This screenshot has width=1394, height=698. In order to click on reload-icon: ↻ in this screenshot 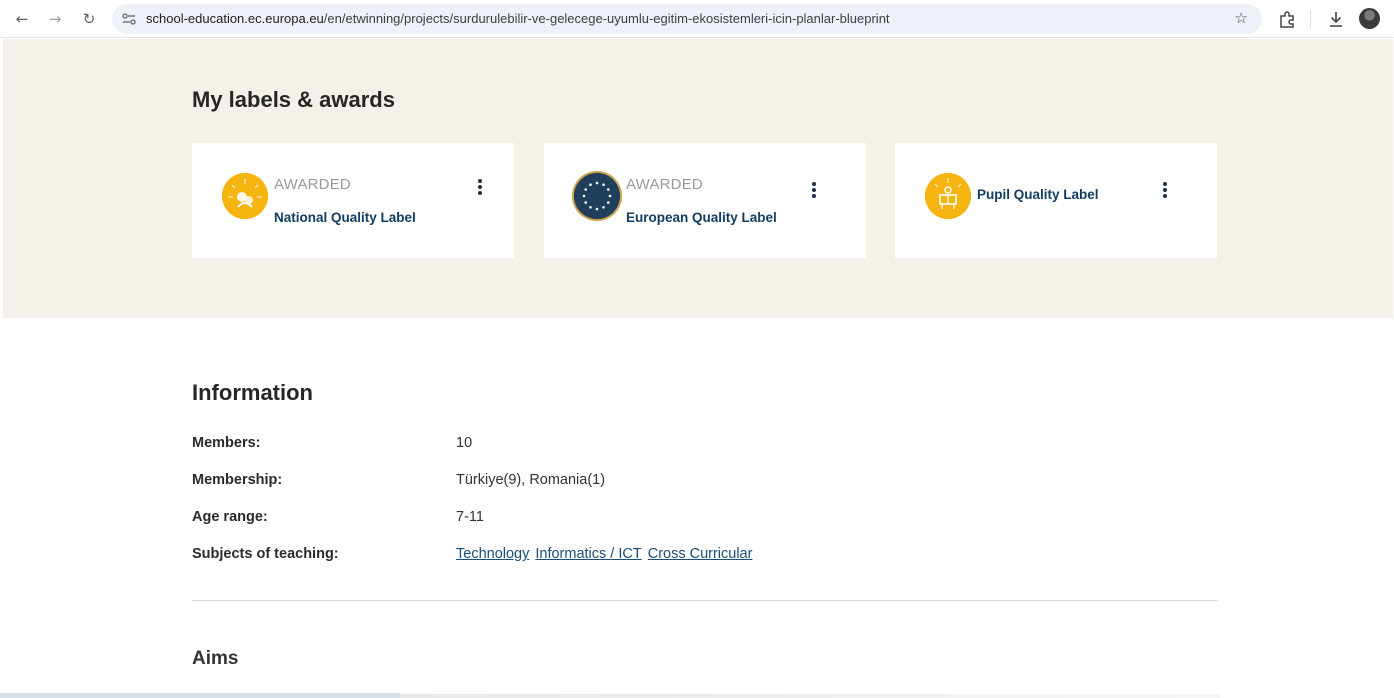, I will do `click(89, 19)`.